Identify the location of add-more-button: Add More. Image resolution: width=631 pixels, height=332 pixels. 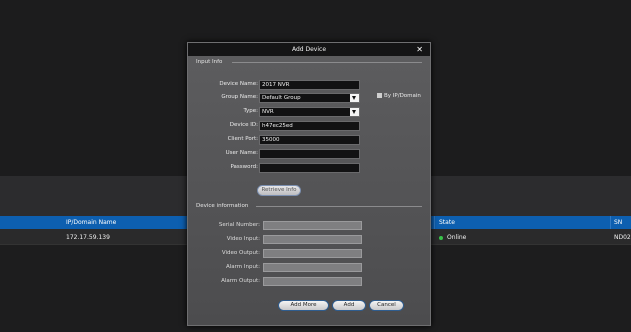
(303, 305).